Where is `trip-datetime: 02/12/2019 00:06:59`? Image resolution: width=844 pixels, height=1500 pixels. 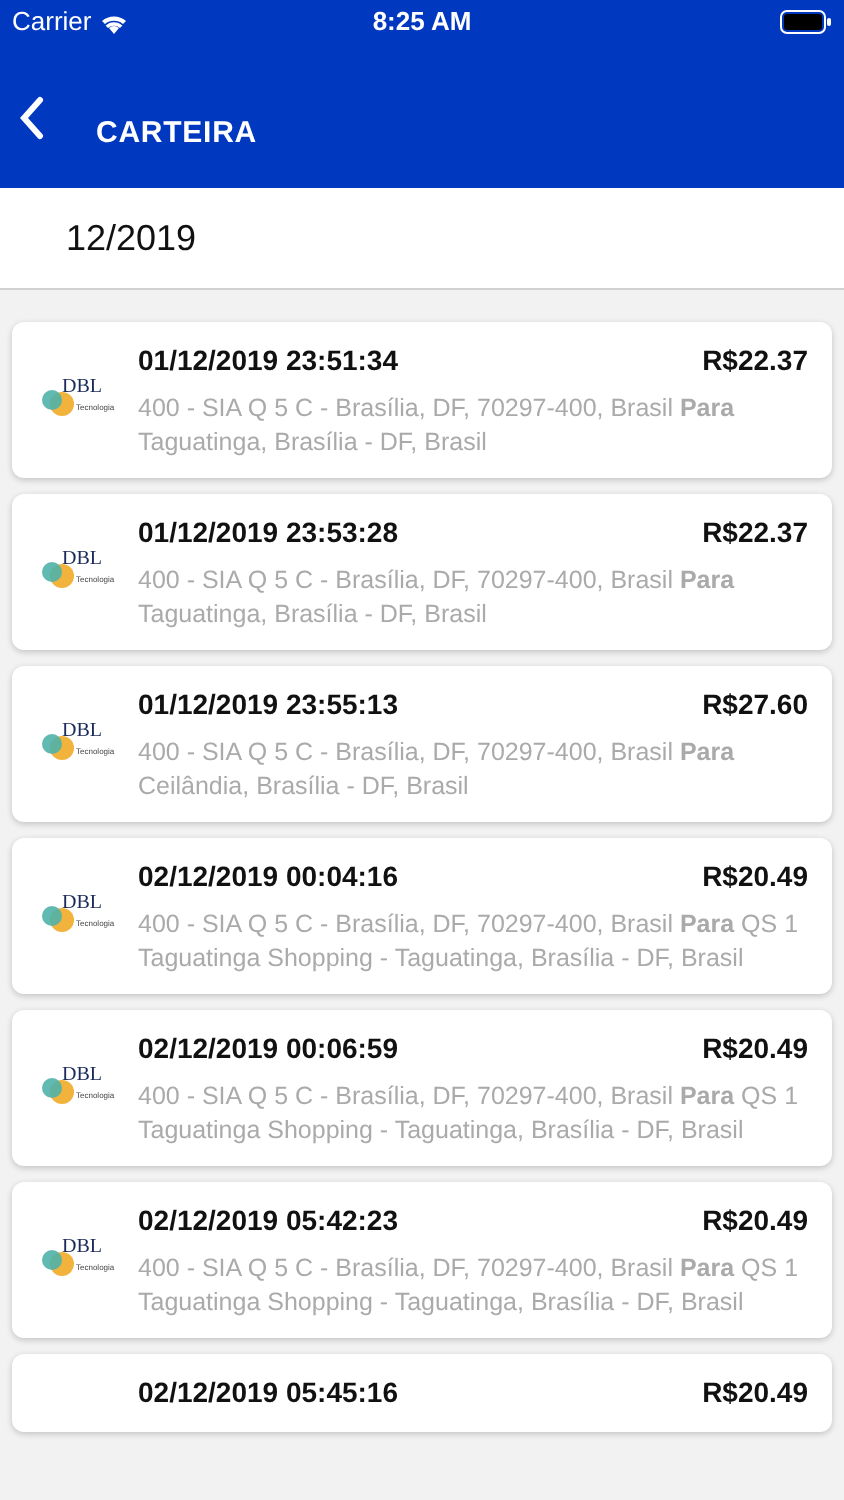
trip-datetime: 02/12/2019 00:06:59 is located at coordinates (268, 1049).